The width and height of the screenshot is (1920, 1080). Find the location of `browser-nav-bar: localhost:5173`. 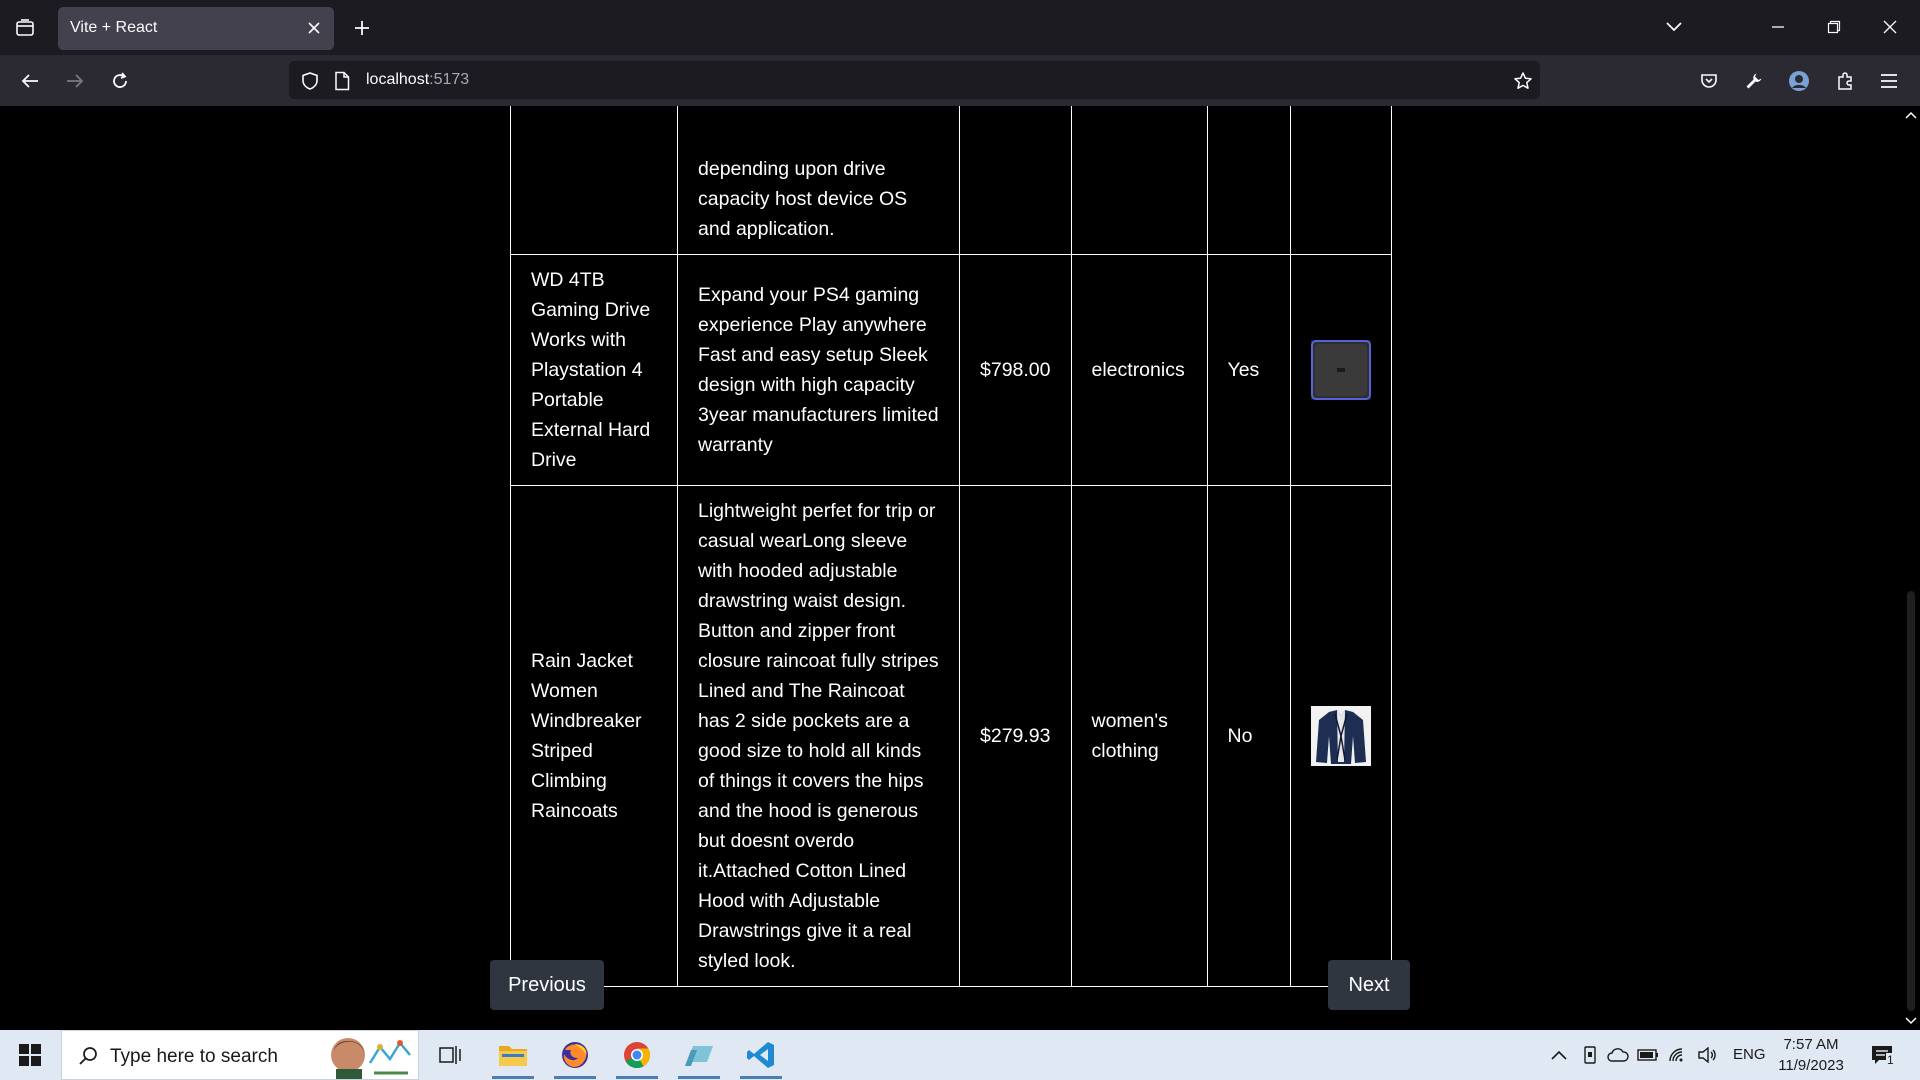

browser-nav-bar: localhost:5173 is located at coordinates (960, 80).